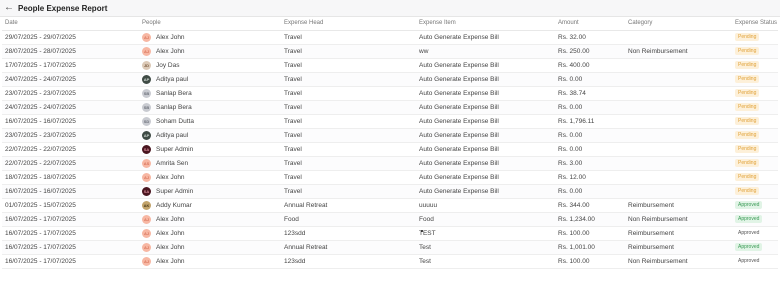 Image resolution: width=780 pixels, height=282 pixels. I want to click on avatar: AJ, so click(146, 37).